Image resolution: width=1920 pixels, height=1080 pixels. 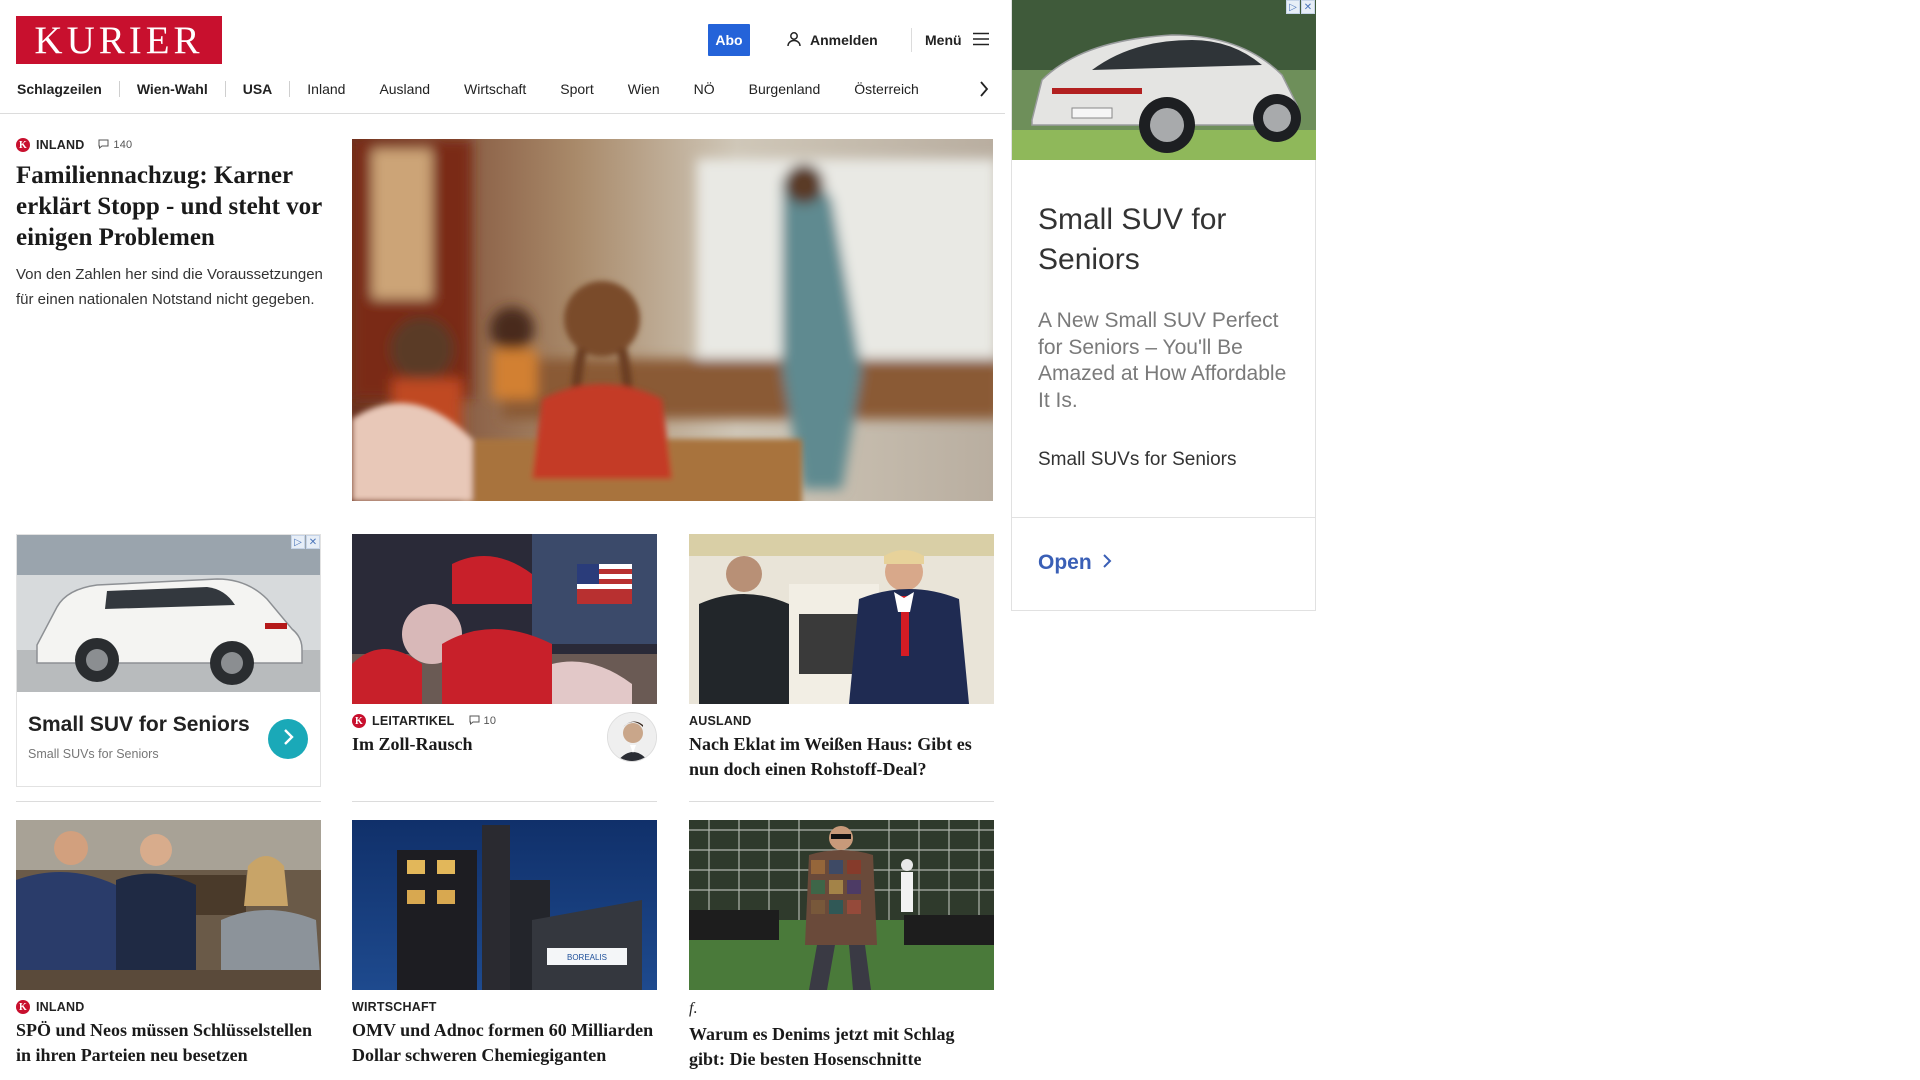 What do you see at coordinates (490, 721) in the screenshot?
I see `comment-count-value: 10` at bounding box center [490, 721].